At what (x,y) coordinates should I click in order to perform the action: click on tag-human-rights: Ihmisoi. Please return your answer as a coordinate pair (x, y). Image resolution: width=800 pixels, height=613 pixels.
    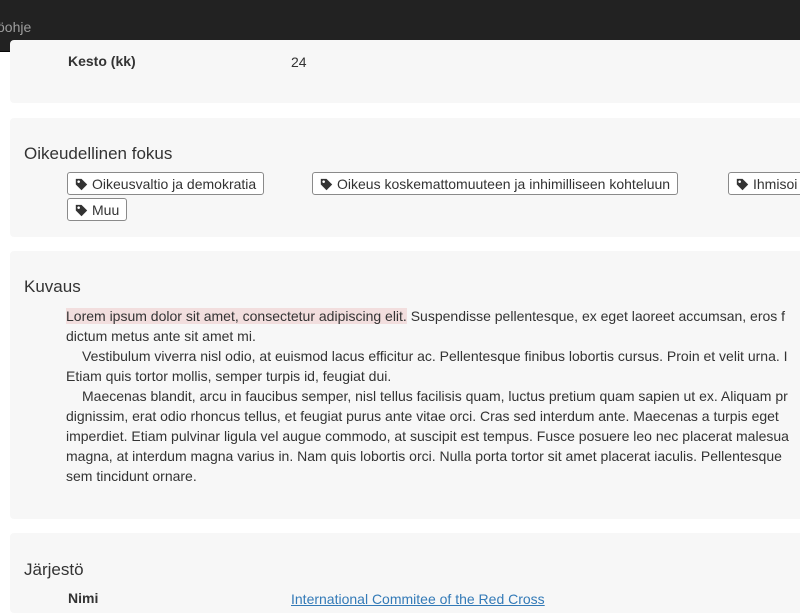
    Looking at the image, I should click on (764, 183).